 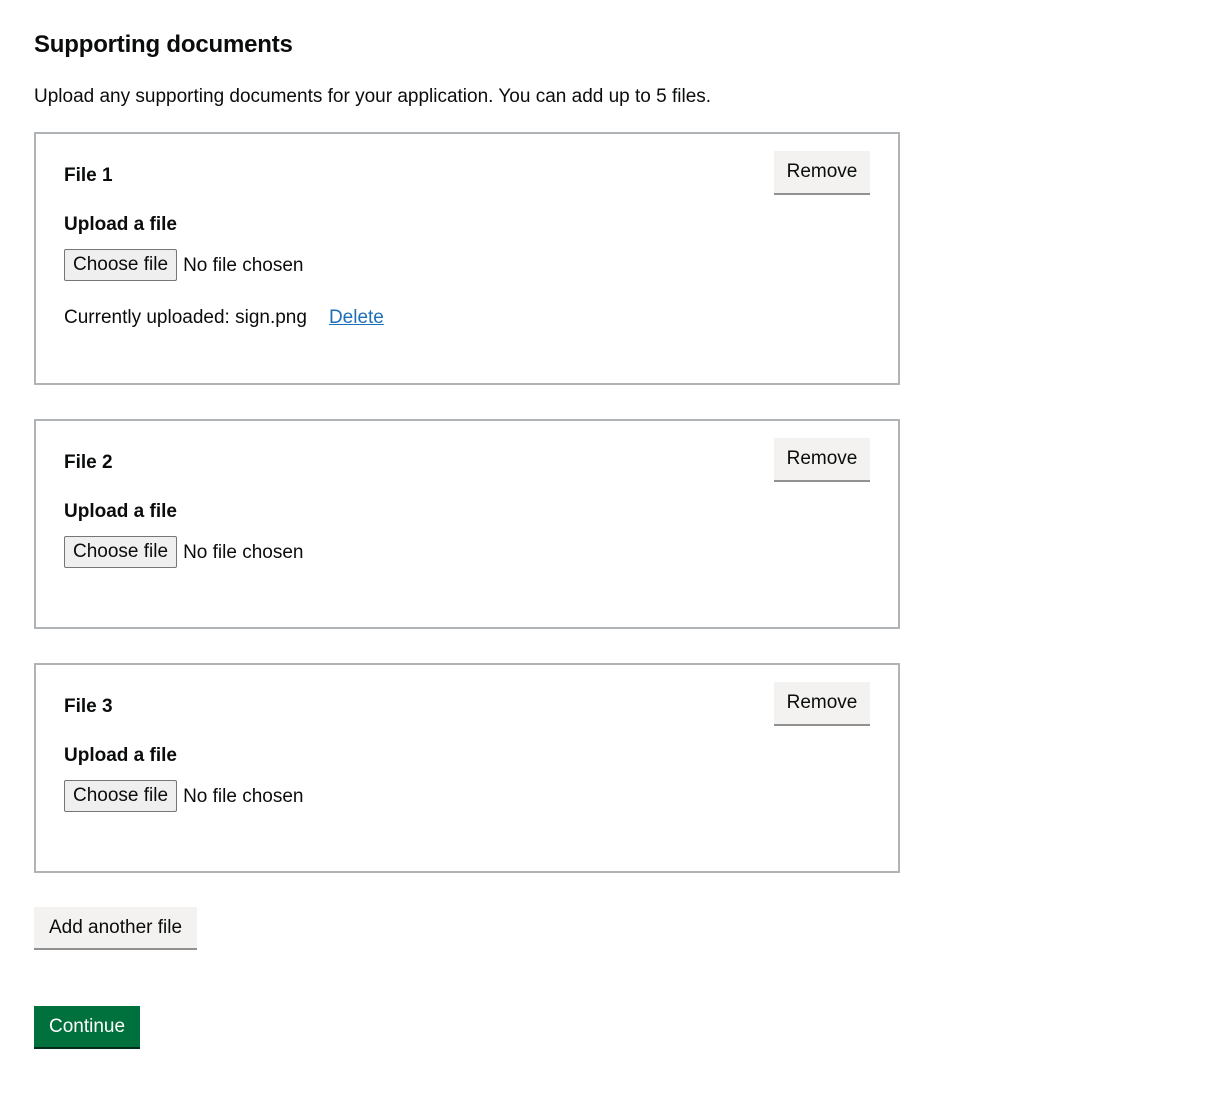 I want to click on currently-uploaded-row: Currently uploaded: sign.png Delete, so click(x=224, y=317).